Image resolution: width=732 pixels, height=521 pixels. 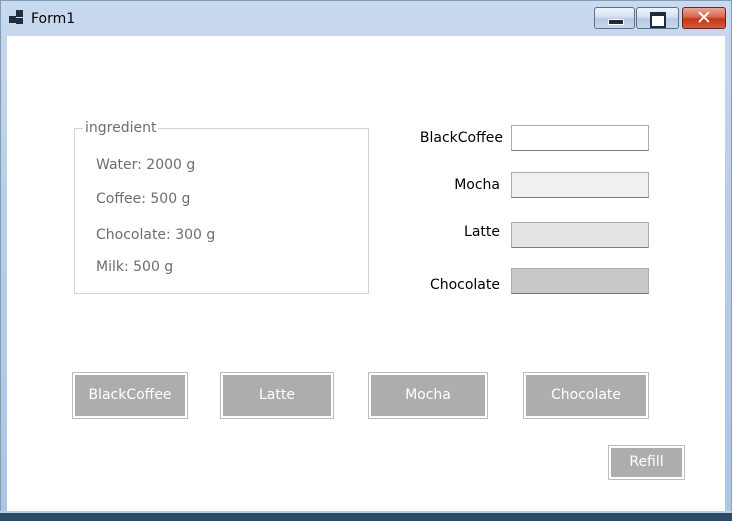 I want to click on latte-field, so click(x=580, y=235).